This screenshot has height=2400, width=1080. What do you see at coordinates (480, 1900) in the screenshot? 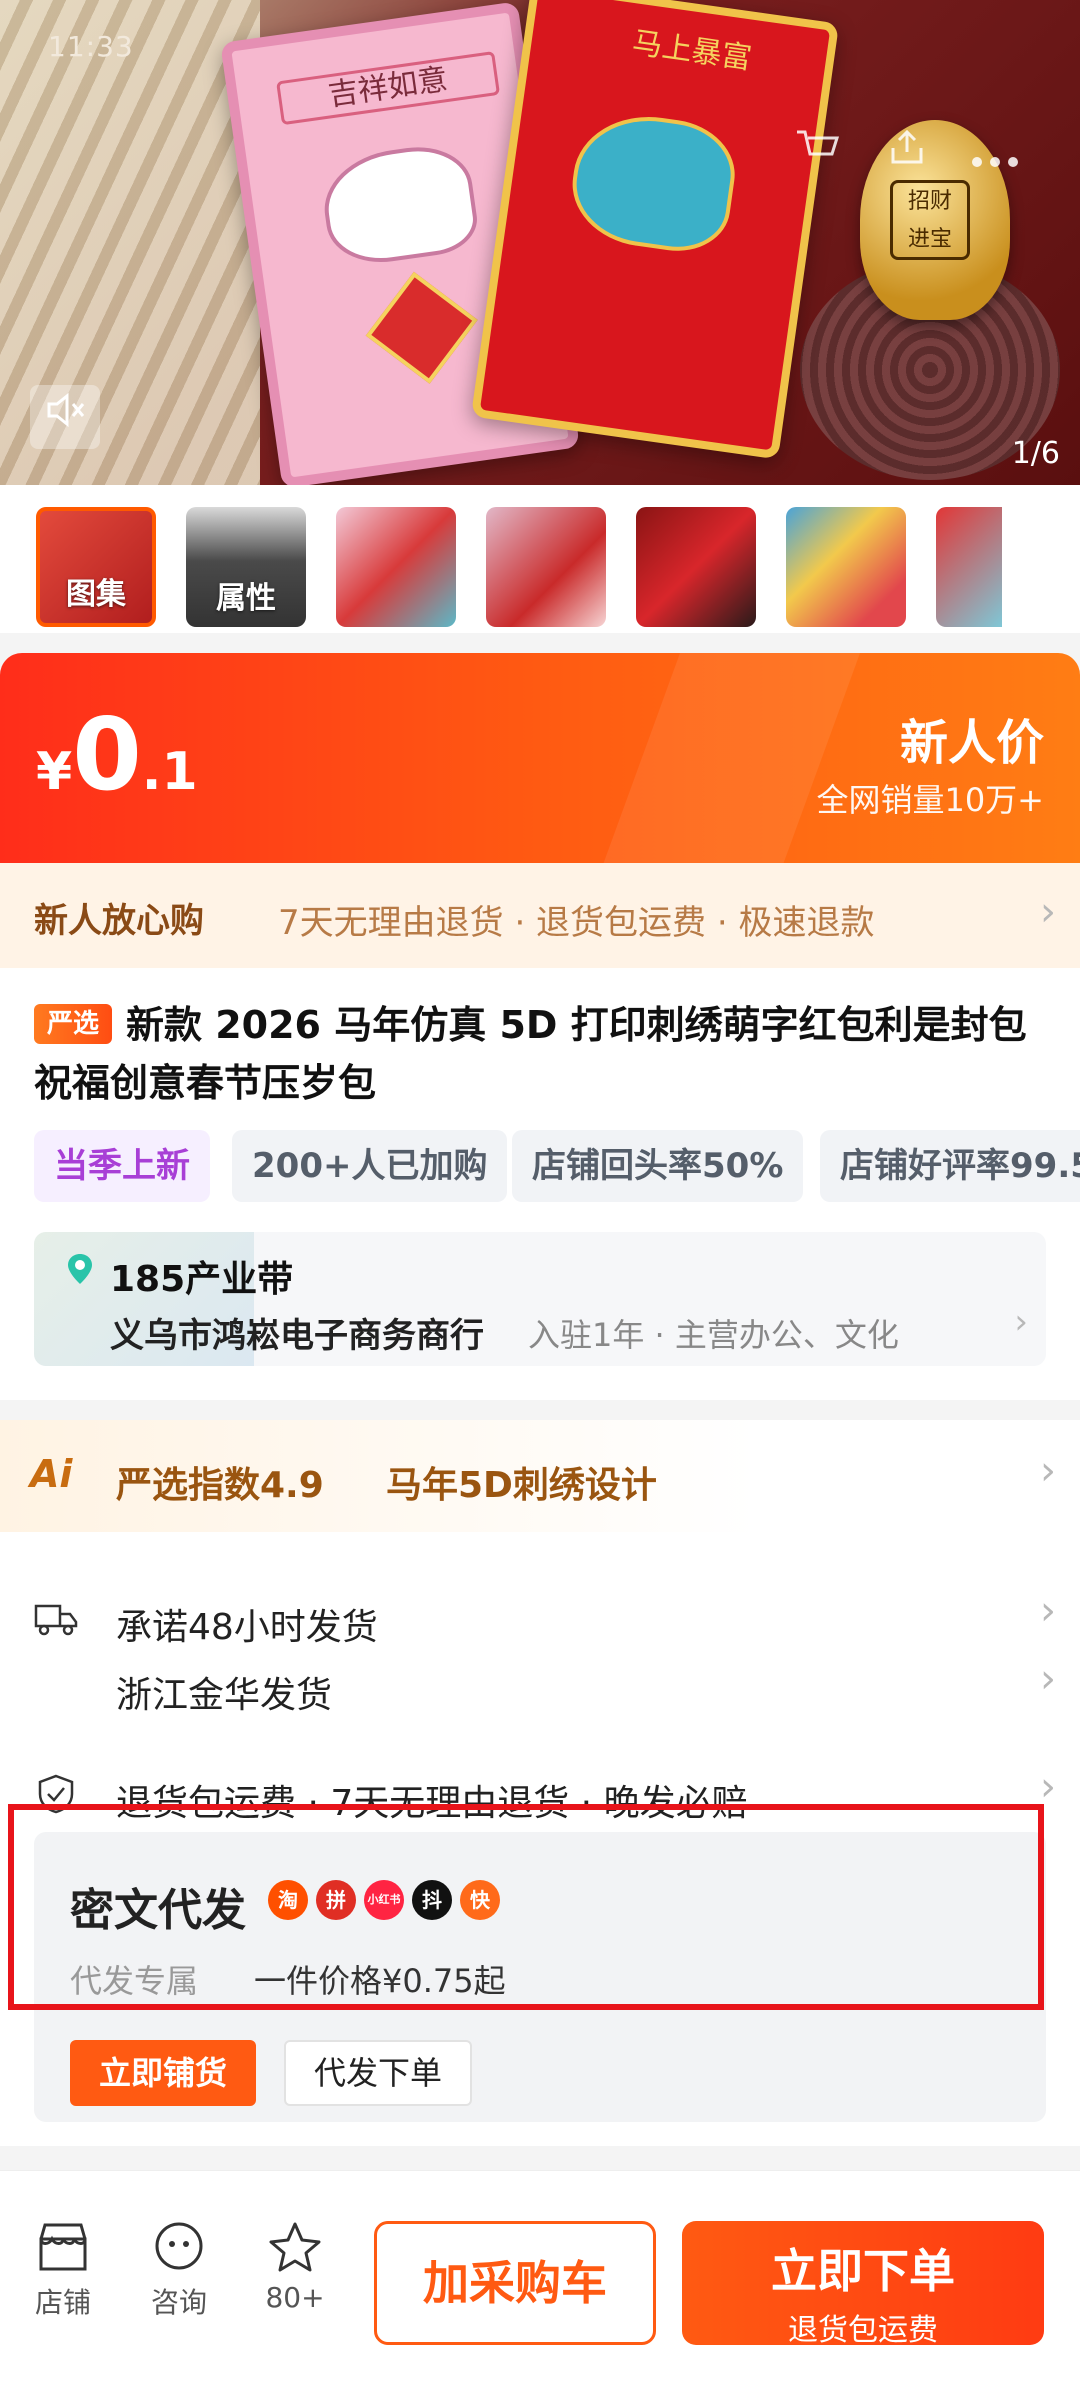
I see `kuaishou-icon: 快` at bounding box center [480, 1900].